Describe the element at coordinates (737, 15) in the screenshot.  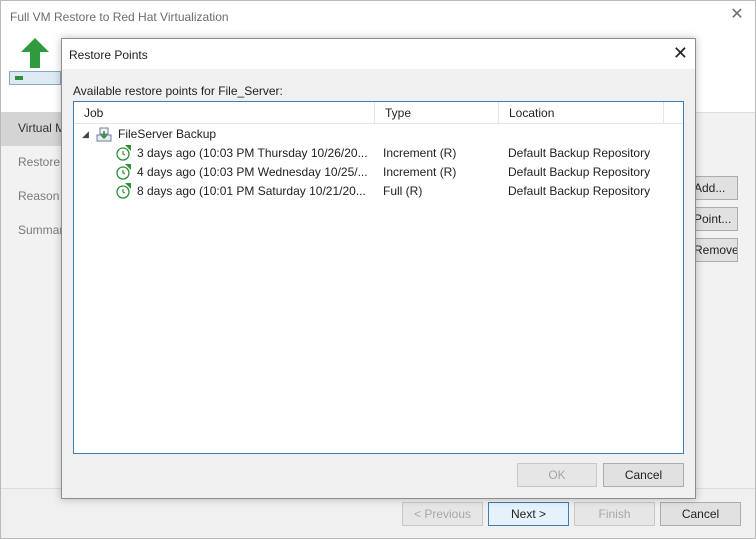
I see `wizard-close-icon: ✕` at that location.